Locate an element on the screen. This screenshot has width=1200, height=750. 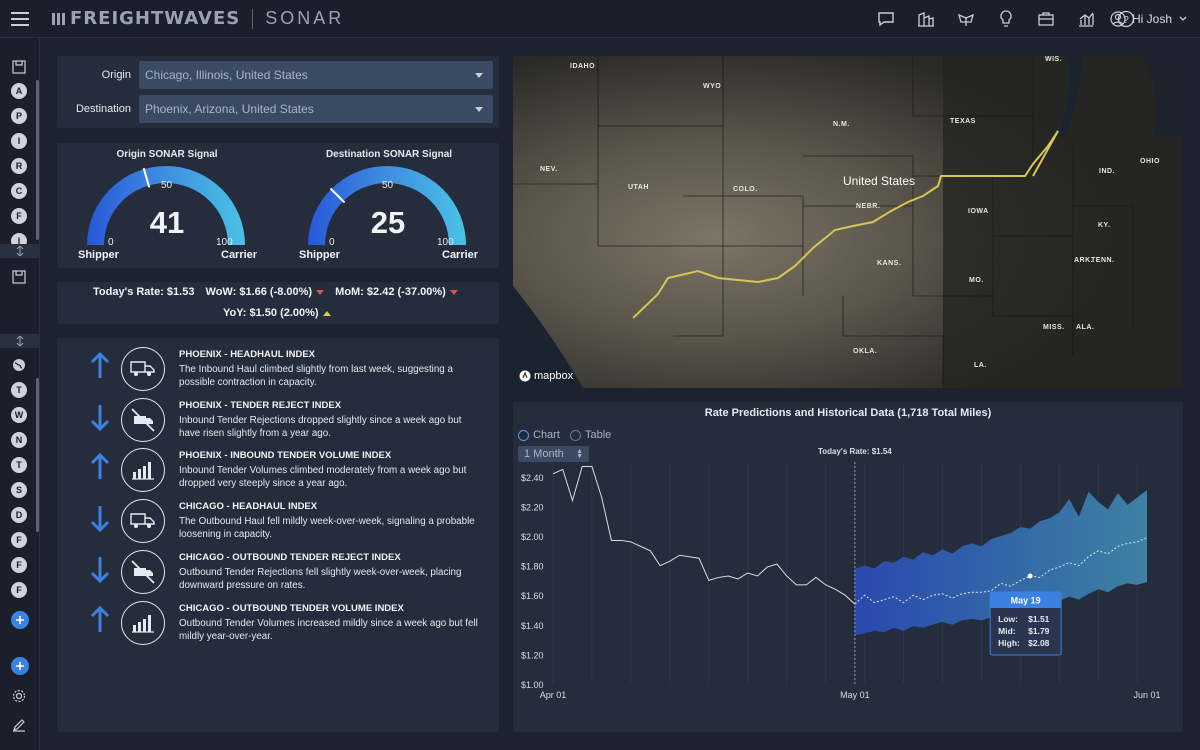
sidebar-watch-6: F is located at coordinates (19, 540).